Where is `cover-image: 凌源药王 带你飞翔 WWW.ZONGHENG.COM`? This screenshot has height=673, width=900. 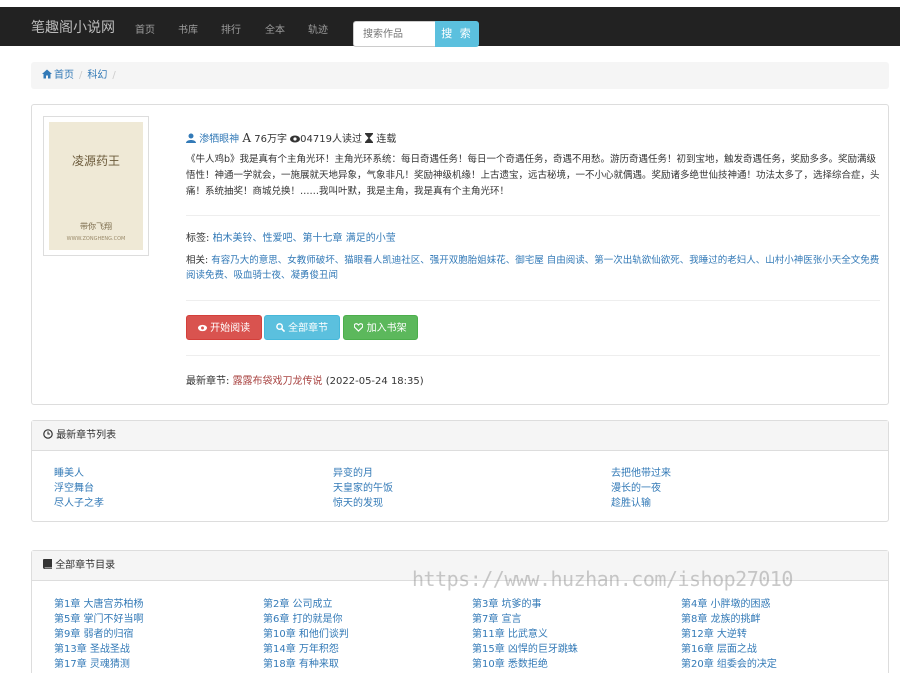
cover-image: 凌源药王 带你飞翔 WWW.ZONGHENG.COM is located at coordinates (96, 186).